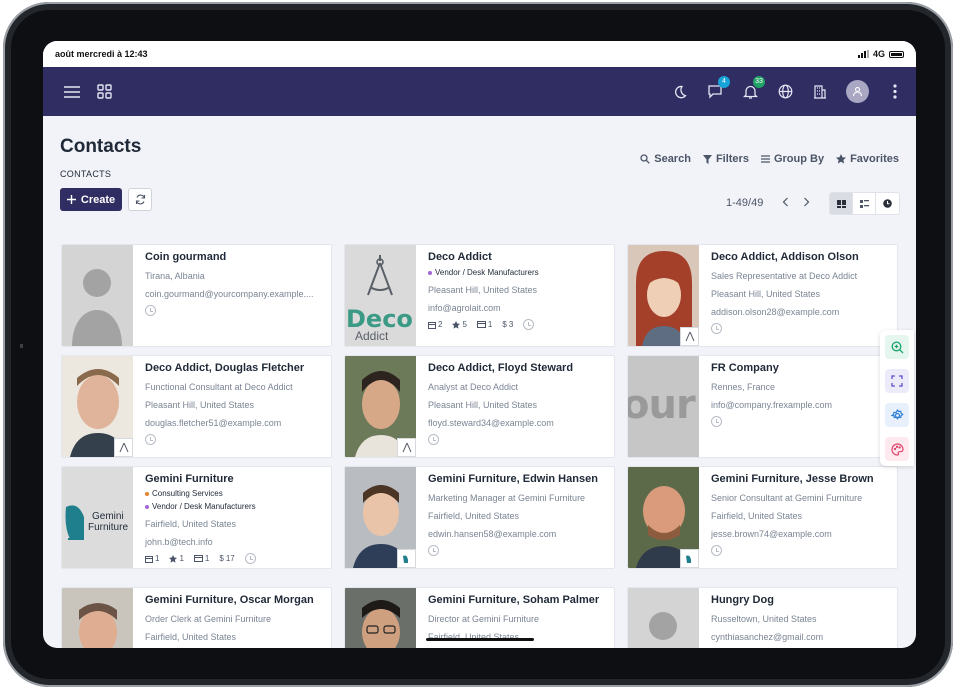  What do you see at coordinates (745, 368) in the screenshot?
I see `contact-name: FR Company` at bounding box center [745, 368].